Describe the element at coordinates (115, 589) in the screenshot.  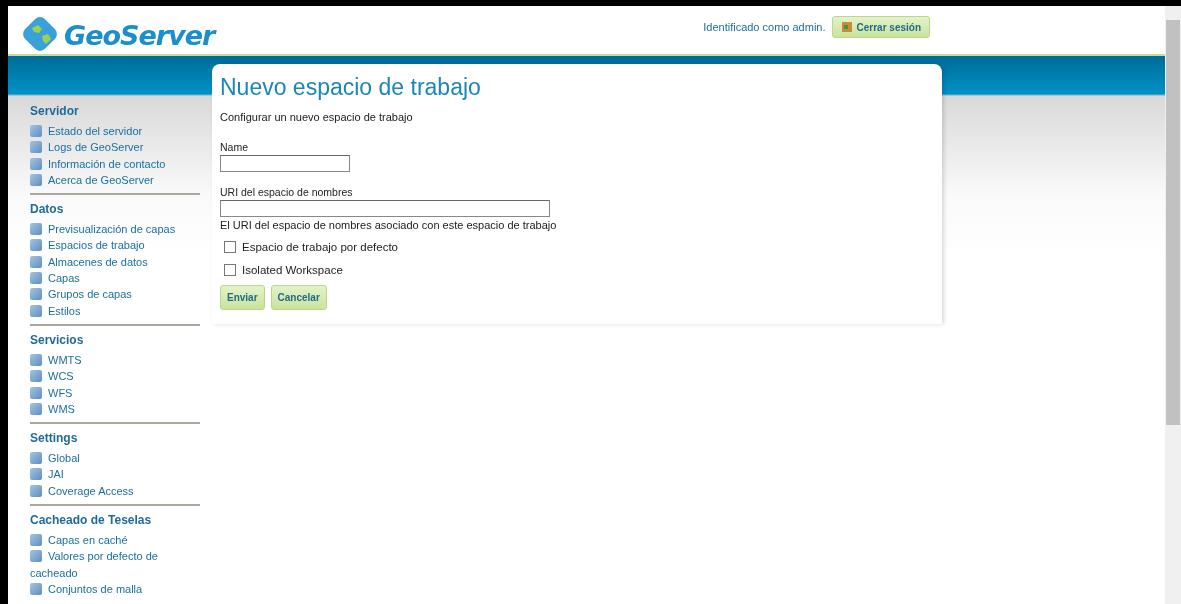
I see `sidebar-item: Conjuntos de malla` at that location.